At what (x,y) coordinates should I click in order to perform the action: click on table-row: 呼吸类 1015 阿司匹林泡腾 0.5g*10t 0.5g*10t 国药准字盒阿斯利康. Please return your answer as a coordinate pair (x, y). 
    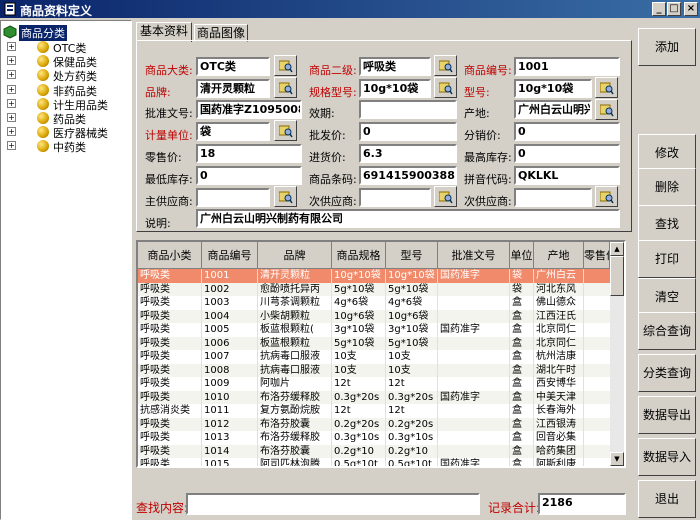
    Looking at the image, I should click on (374, 462).